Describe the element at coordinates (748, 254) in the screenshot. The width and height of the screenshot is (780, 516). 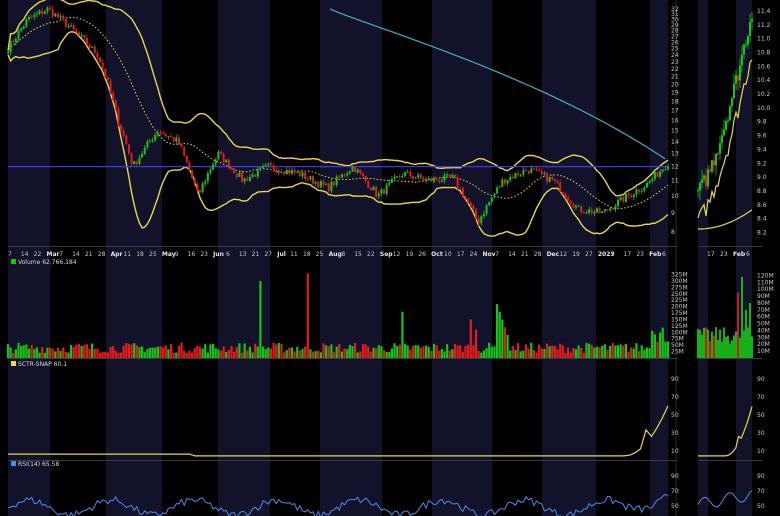
I see `zoom-date-axis-label: 6` at that location.